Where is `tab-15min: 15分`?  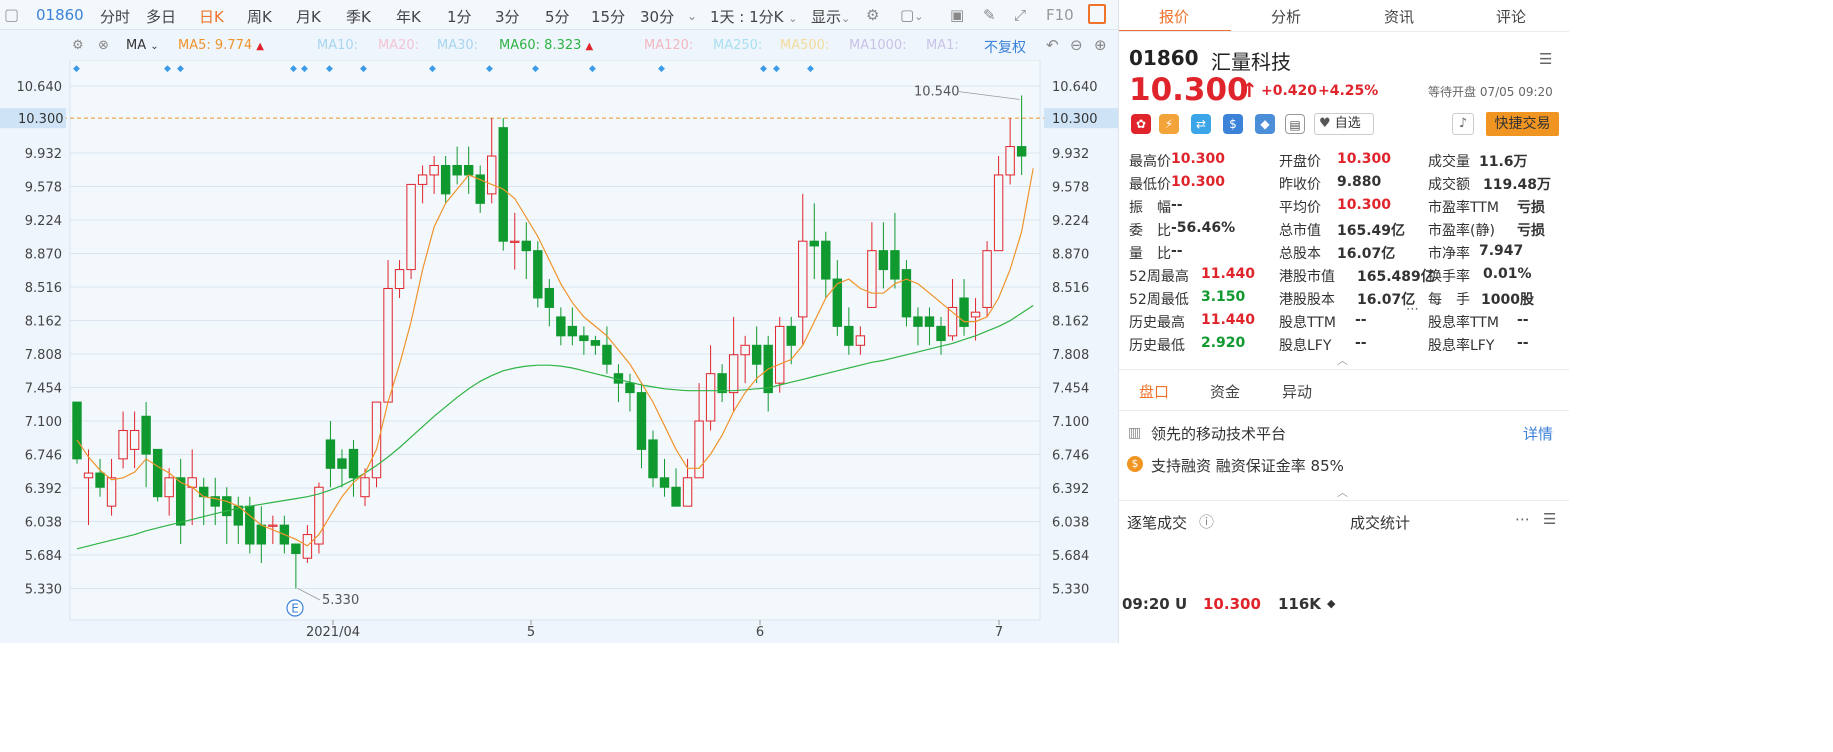 tab-15min: 15分 is located at coordinates (608, 16).